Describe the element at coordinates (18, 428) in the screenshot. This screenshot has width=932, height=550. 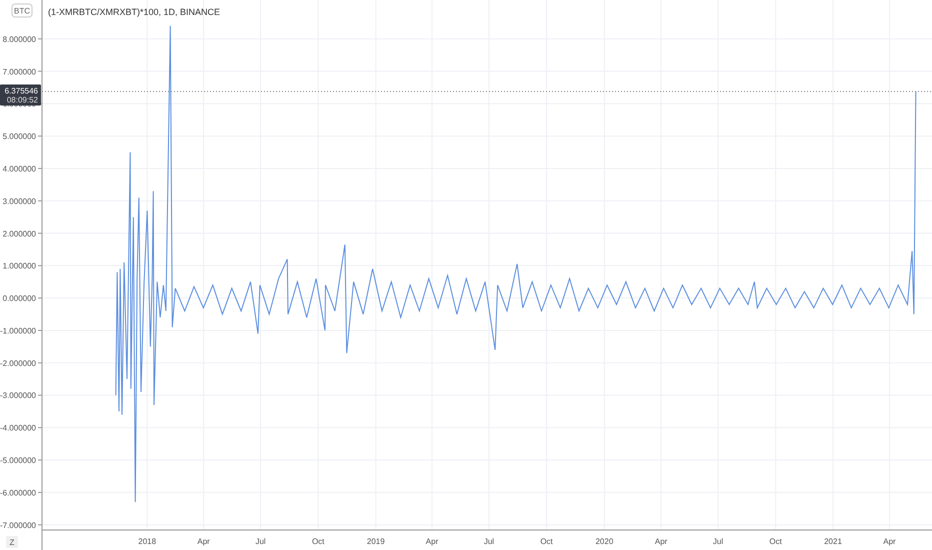
I see `y-axis-label: -4.000000` at that location.